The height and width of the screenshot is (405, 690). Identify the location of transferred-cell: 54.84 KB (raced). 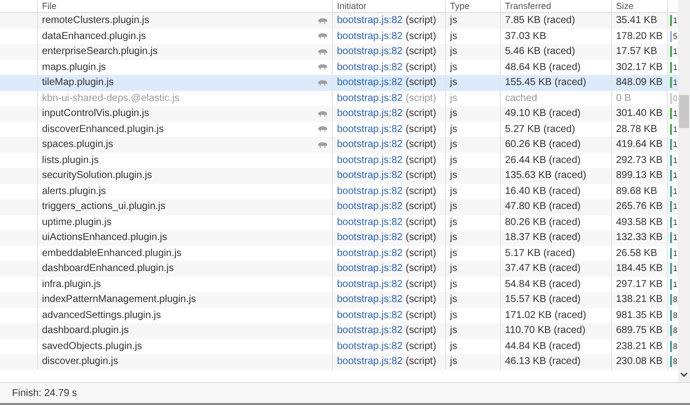
(543, 284).